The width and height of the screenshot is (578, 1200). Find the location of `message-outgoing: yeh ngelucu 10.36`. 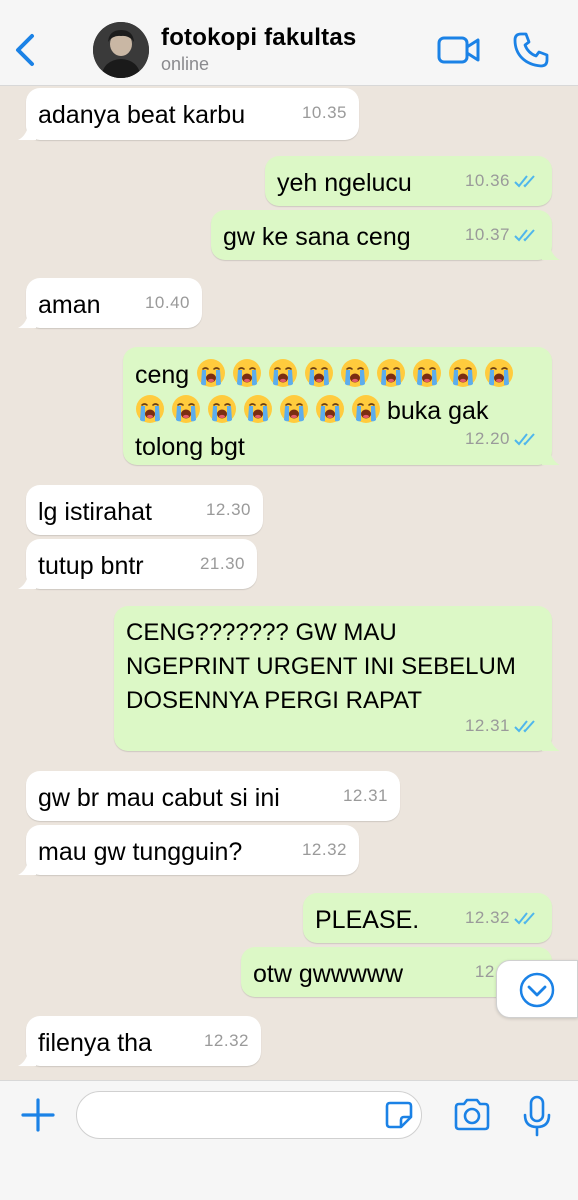

message-outgoing: yeh ngelucu 10.36 is located at coordinates (408, 181).